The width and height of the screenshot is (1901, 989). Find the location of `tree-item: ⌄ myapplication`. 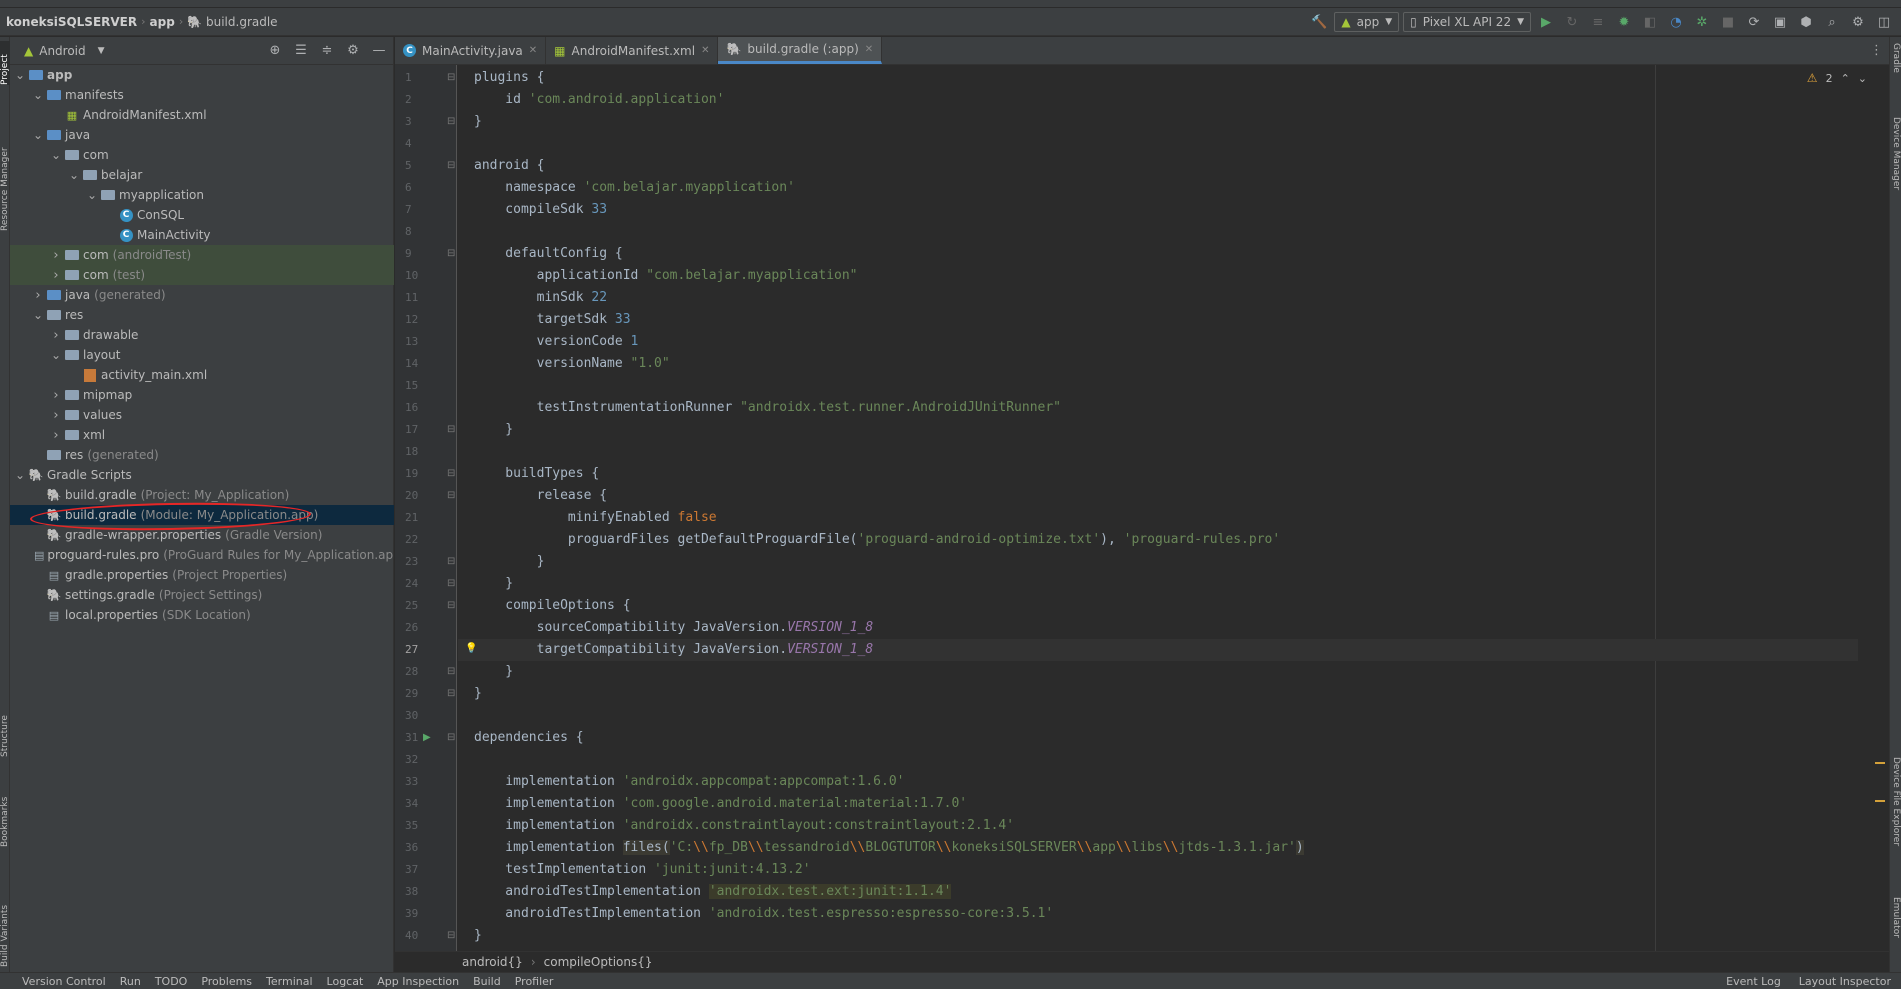

tree-item: ⌄ myapplication is located at coordinates (202, 195).